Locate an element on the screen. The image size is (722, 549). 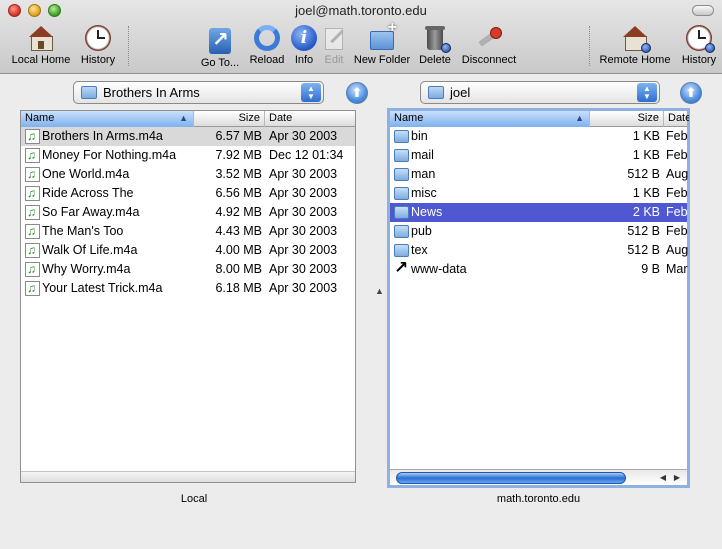
local-pane-label: Local is located at coordinates (194, 499).